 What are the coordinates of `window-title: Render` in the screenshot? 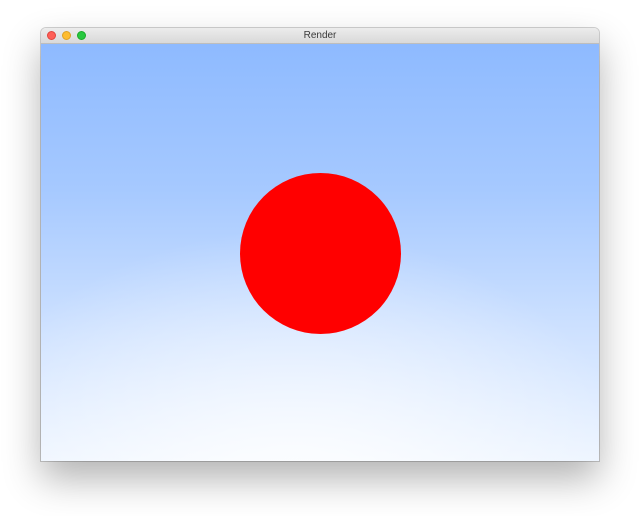 It's located at (320, 35).